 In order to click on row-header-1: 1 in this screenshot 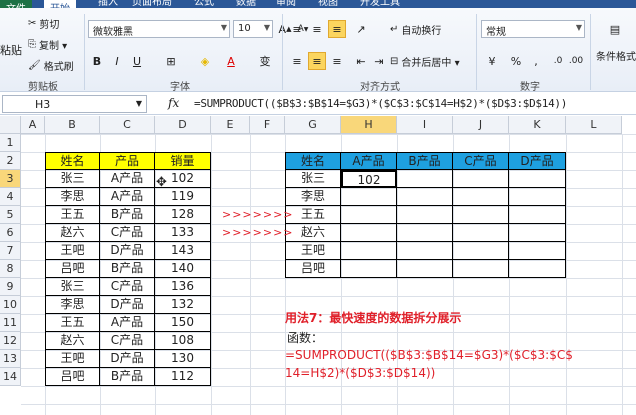, I will do `click(10, 143)`.